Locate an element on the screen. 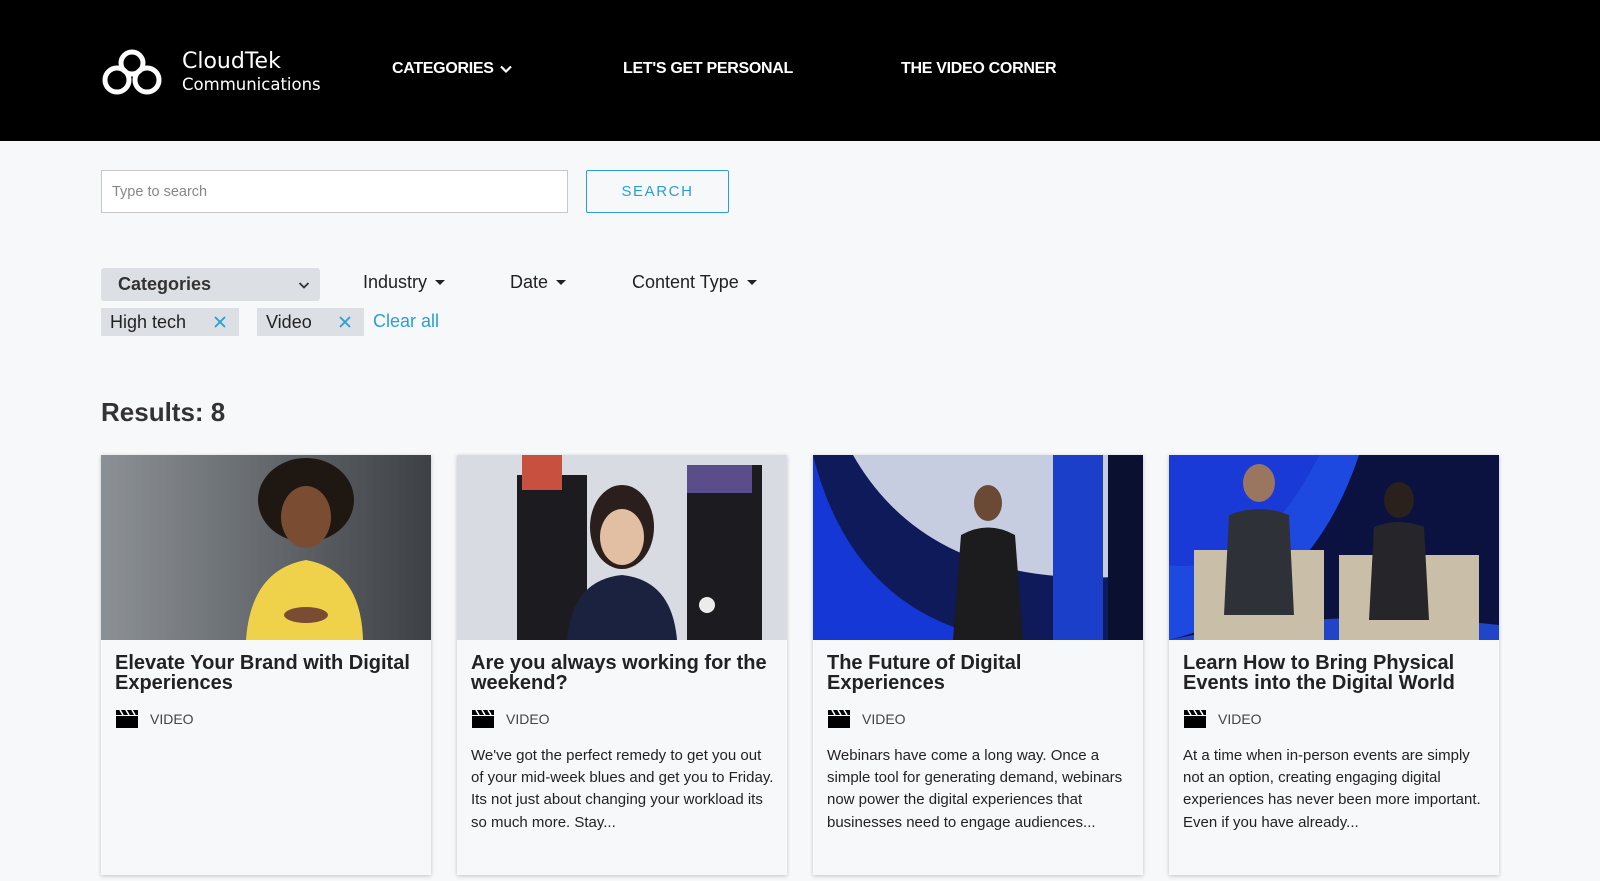 This screenshot has height=881, width=1600. nav-categories-label: CATEGORIES is located at coordinates (443, 68).